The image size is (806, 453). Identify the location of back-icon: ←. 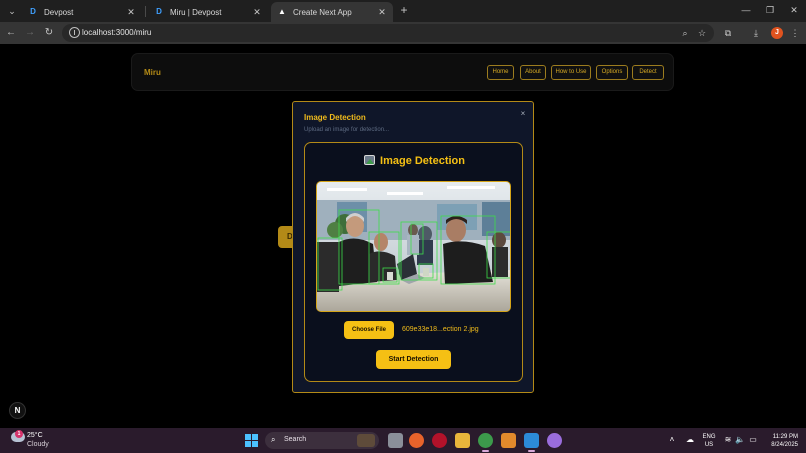
(11, 33).